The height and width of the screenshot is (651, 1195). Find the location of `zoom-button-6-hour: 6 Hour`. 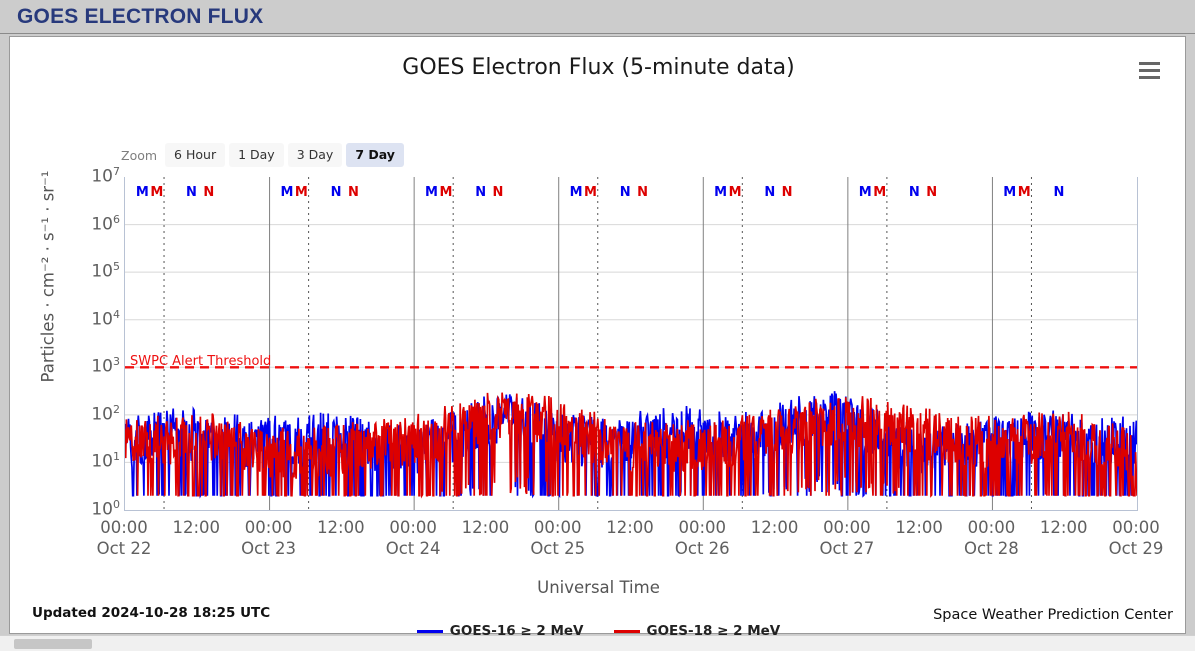

zoom-button-6-hour: 6 Hour is located at coordinates (195, 155).